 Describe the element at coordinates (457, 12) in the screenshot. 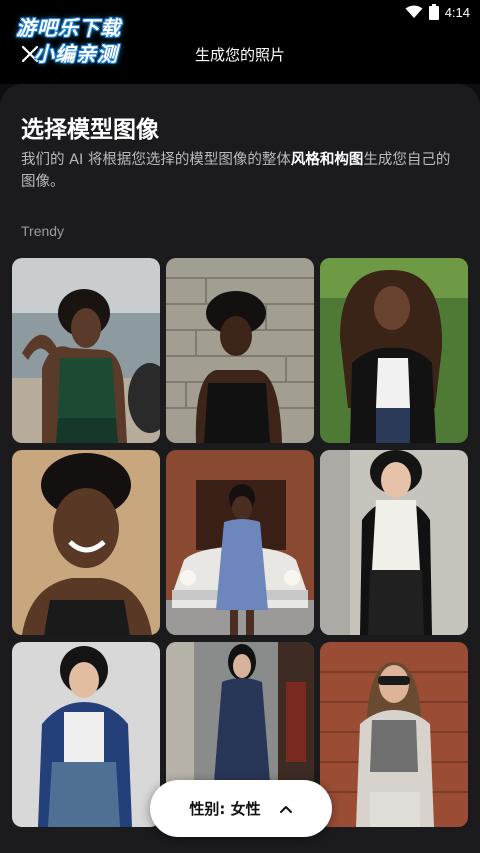

I see `status-time: 4:14` at that location.